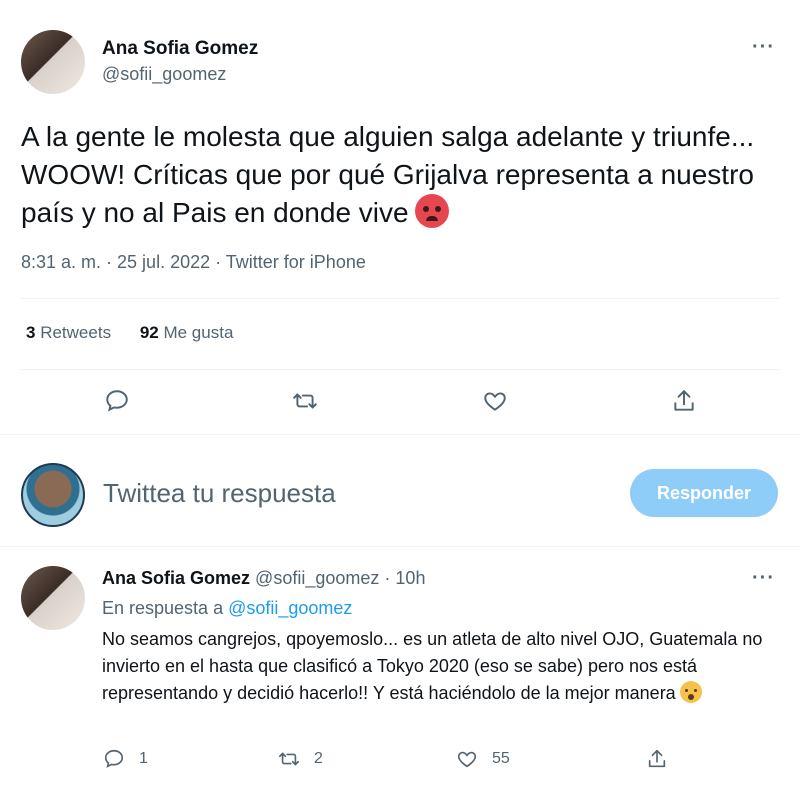 The height and width of the screenshot is (789, 800). Describe the element at coordinates (198, 332) in the screenshot. I see `likes-label: Me gusta` at that location.